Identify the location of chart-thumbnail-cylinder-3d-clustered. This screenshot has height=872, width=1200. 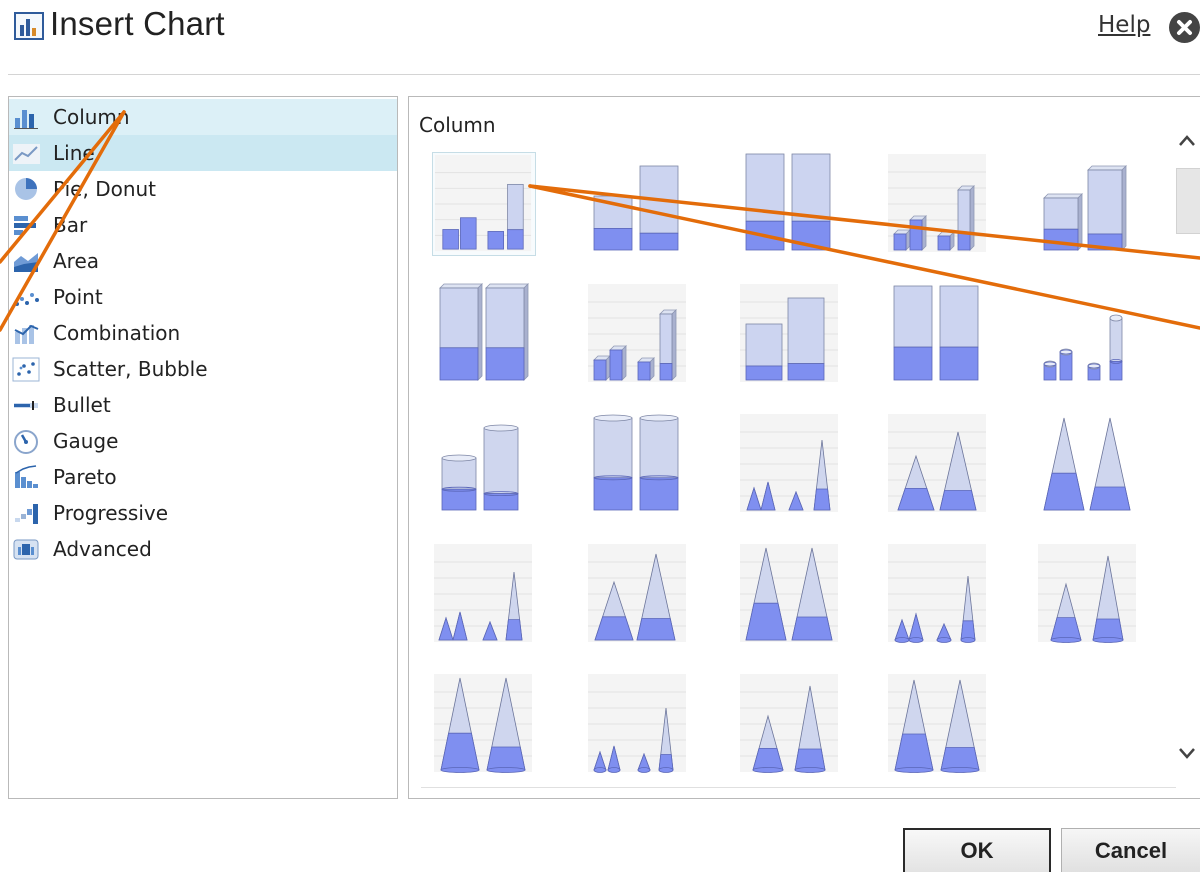
(484, 464).